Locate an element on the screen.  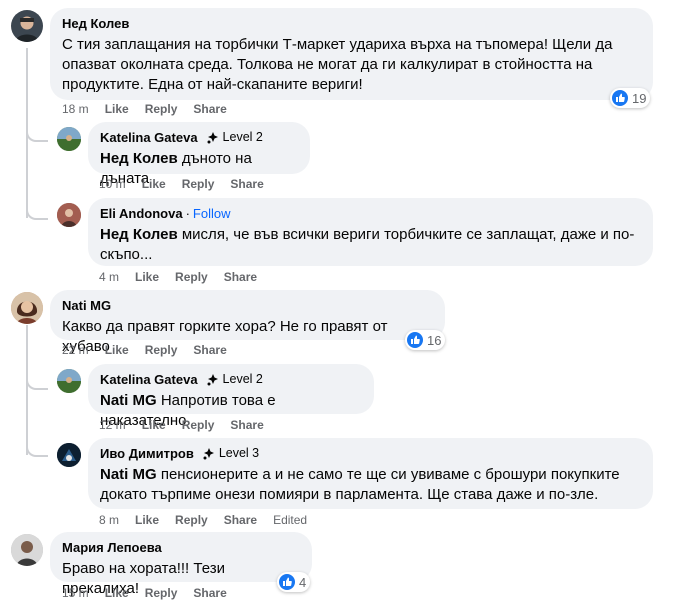
reaction-count: 19 is located at coordinates (630, 98).